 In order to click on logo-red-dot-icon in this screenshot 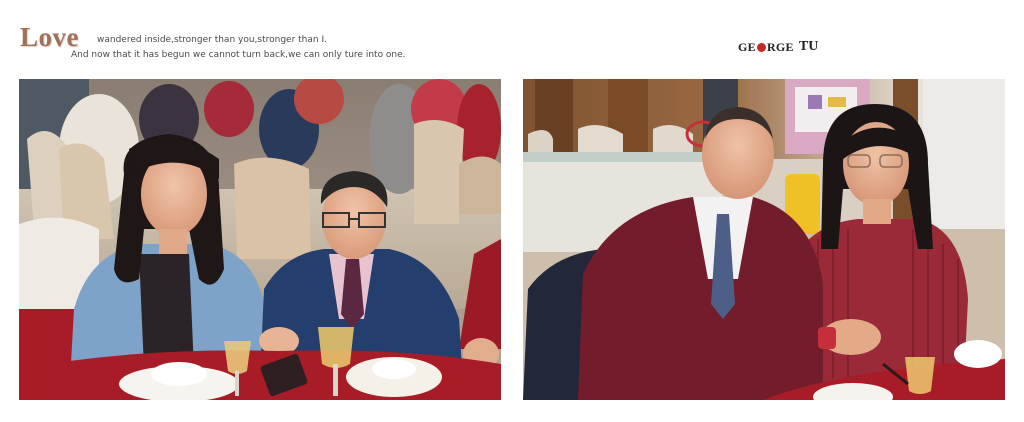, I will do `click(761, 48)`.